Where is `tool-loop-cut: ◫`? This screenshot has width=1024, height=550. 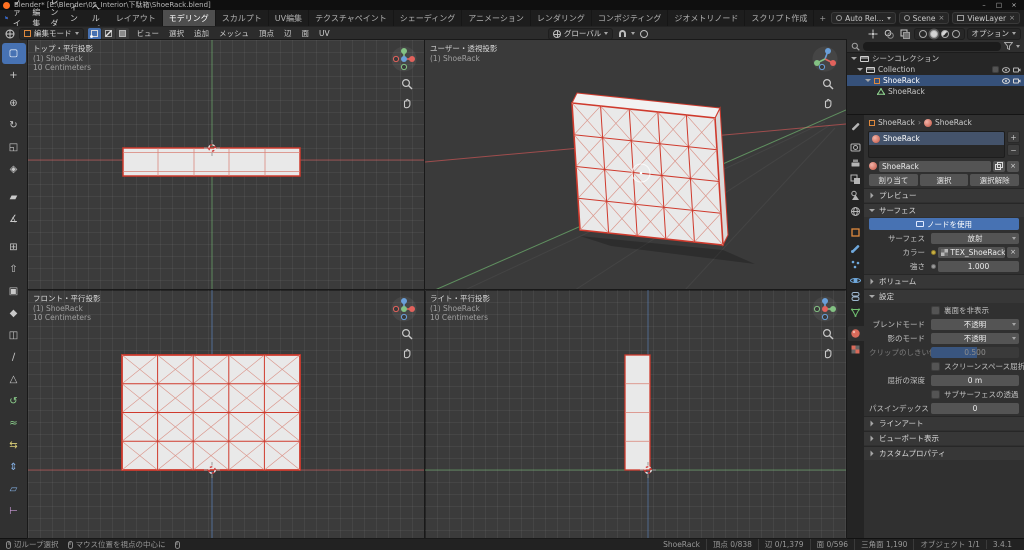 tool-loop-cut: ◫ is located at coordinates (14, 335).